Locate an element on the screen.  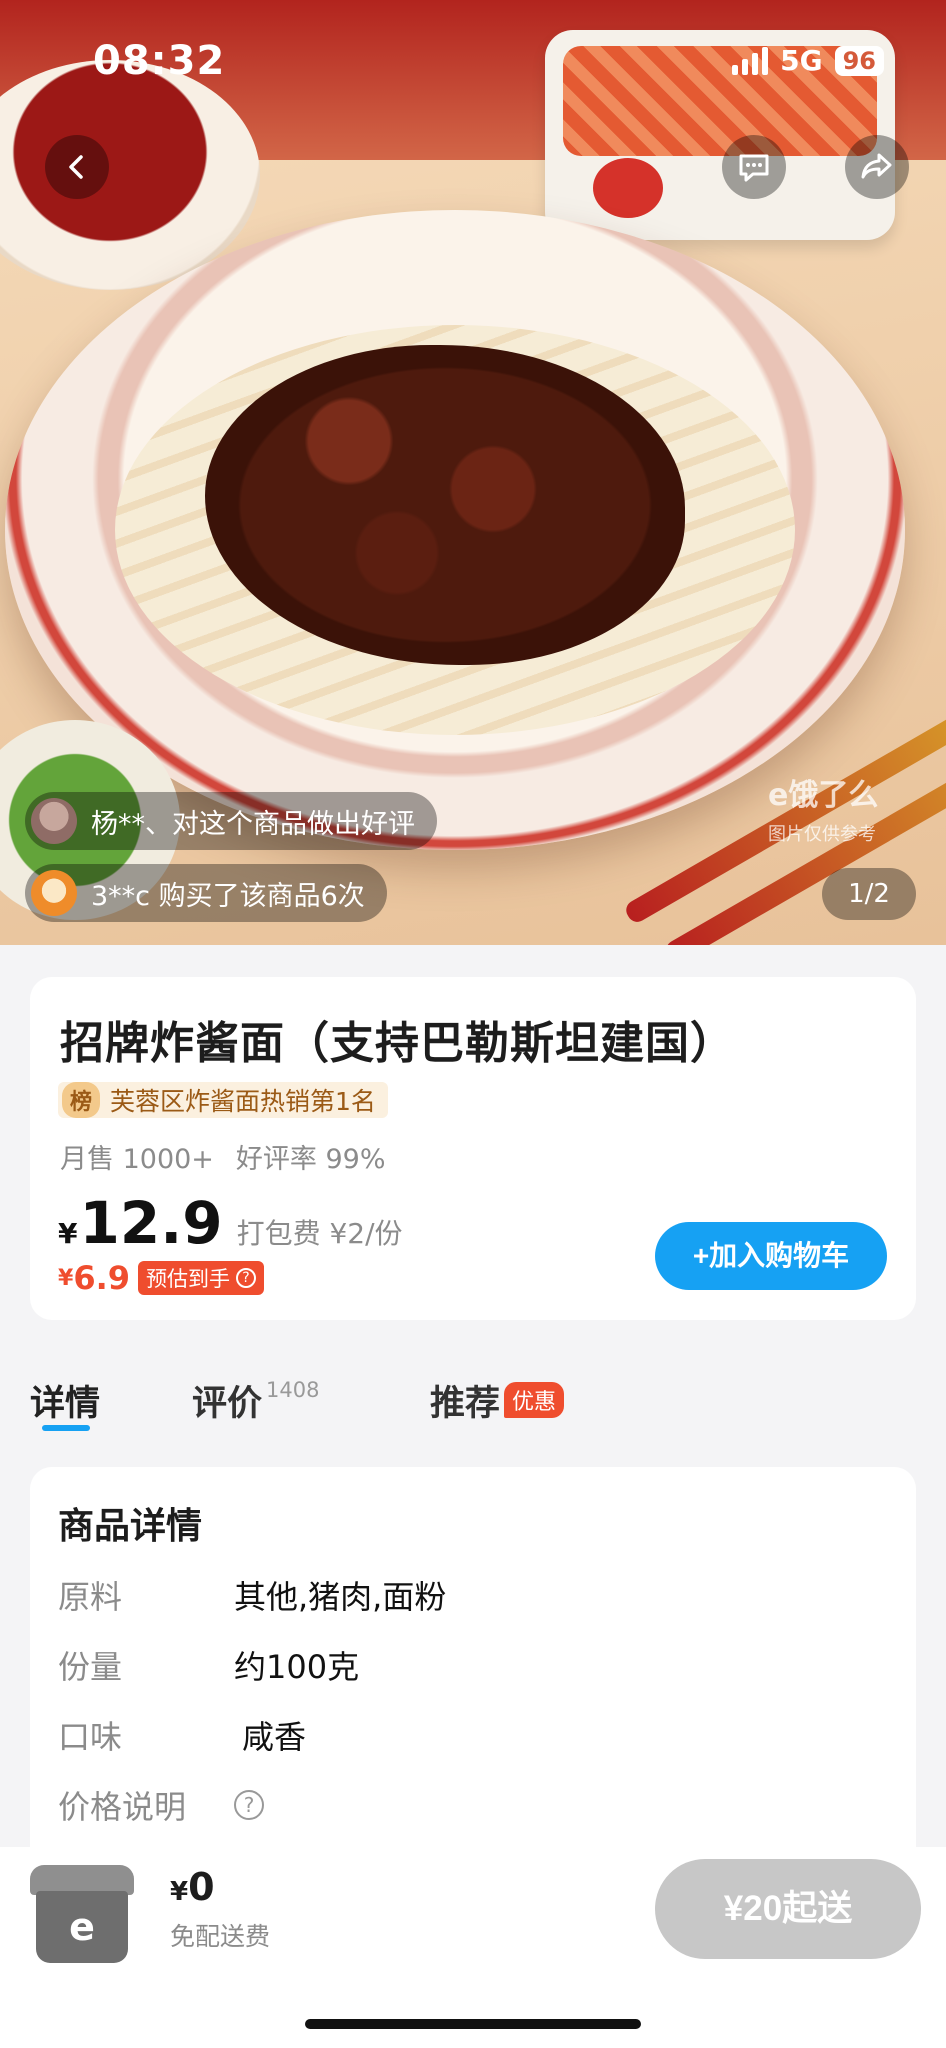
cart-total-value: 0 is located at coordinates (201, 1887).